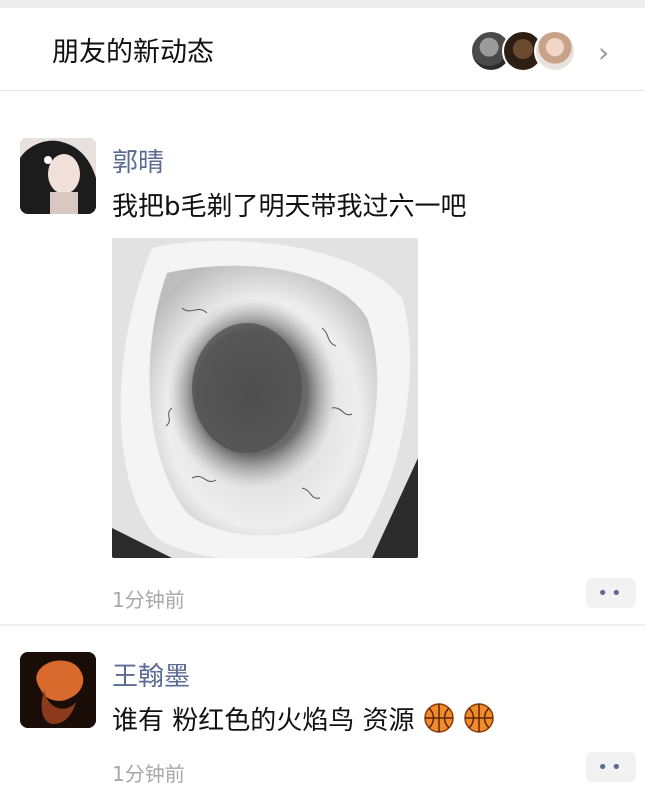  Describe the element at coordinates (263, 721) in the screenshot. I see `post-text: 谁有 粉红色的火焰鸟 资源` at that location.